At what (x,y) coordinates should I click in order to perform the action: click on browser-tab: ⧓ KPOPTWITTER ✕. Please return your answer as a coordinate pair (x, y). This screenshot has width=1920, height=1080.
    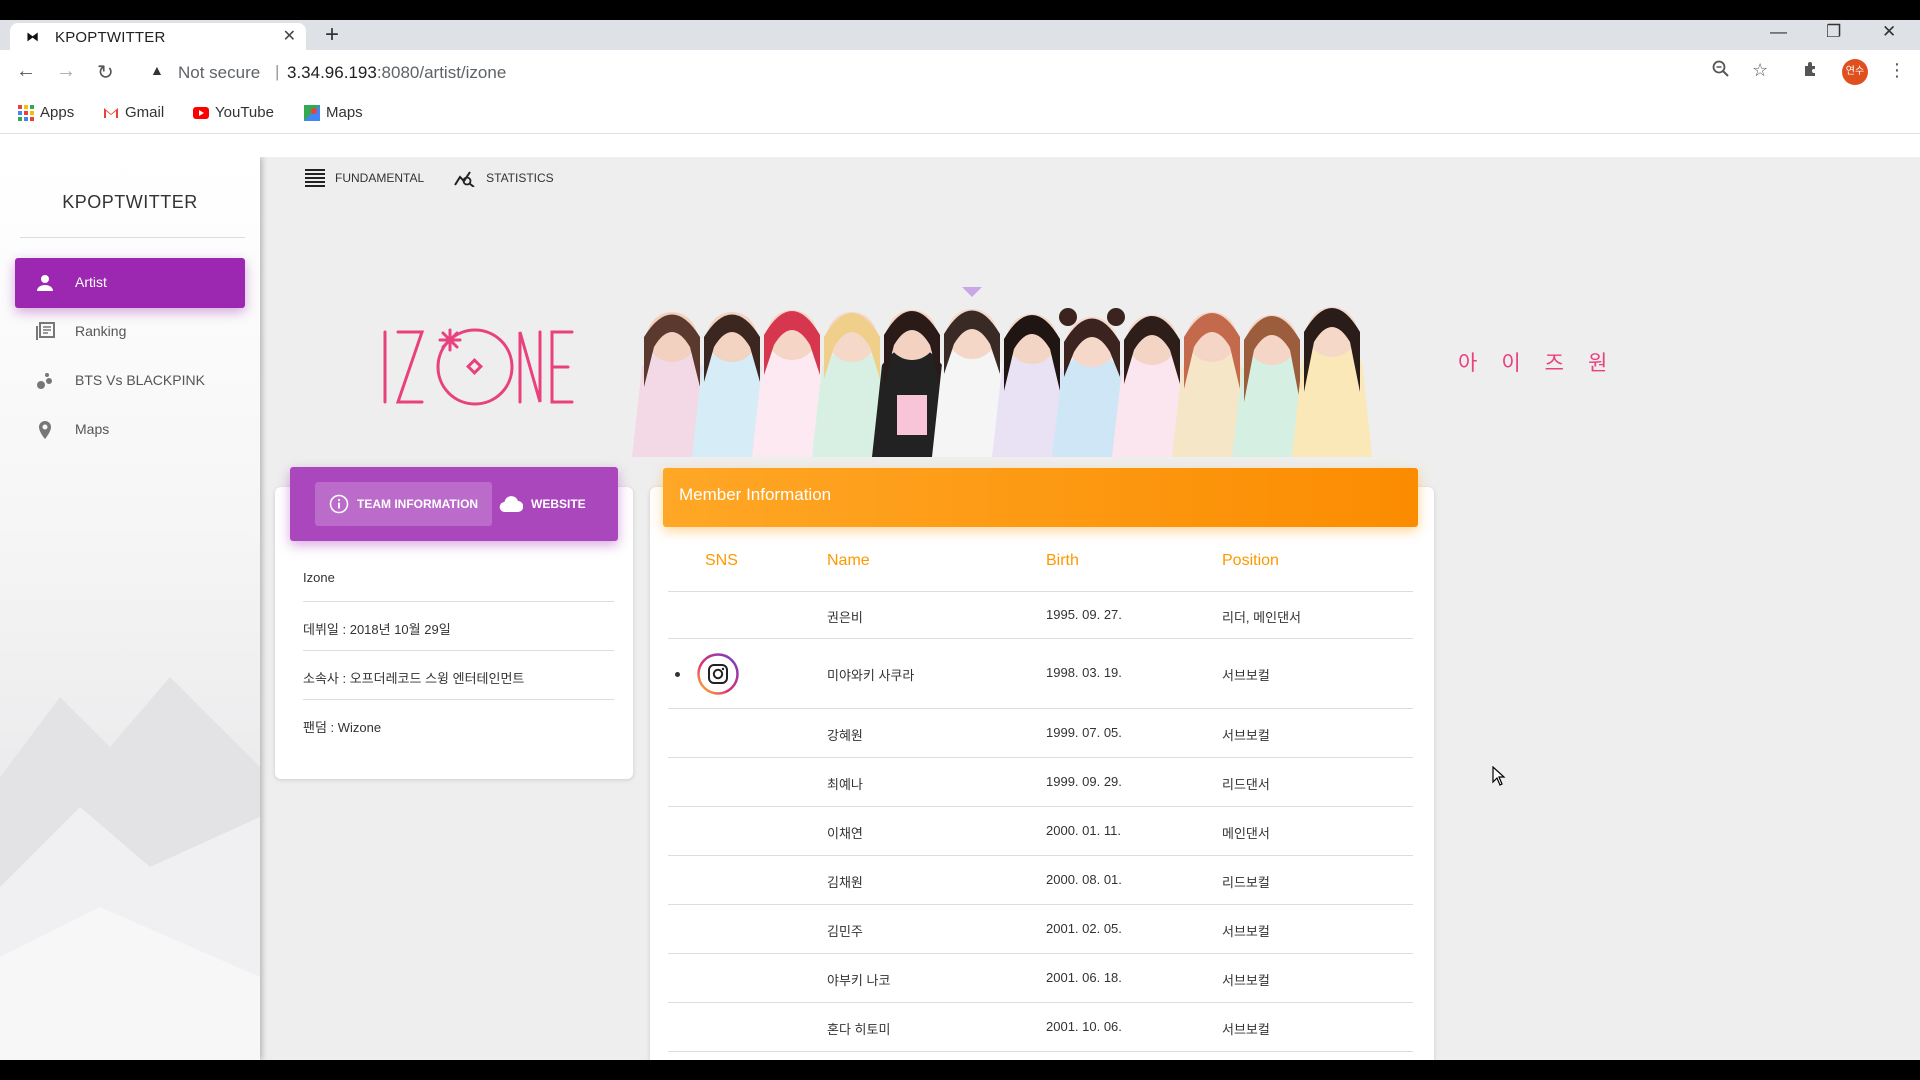
    Looking at the image, I should click on (158, 36).